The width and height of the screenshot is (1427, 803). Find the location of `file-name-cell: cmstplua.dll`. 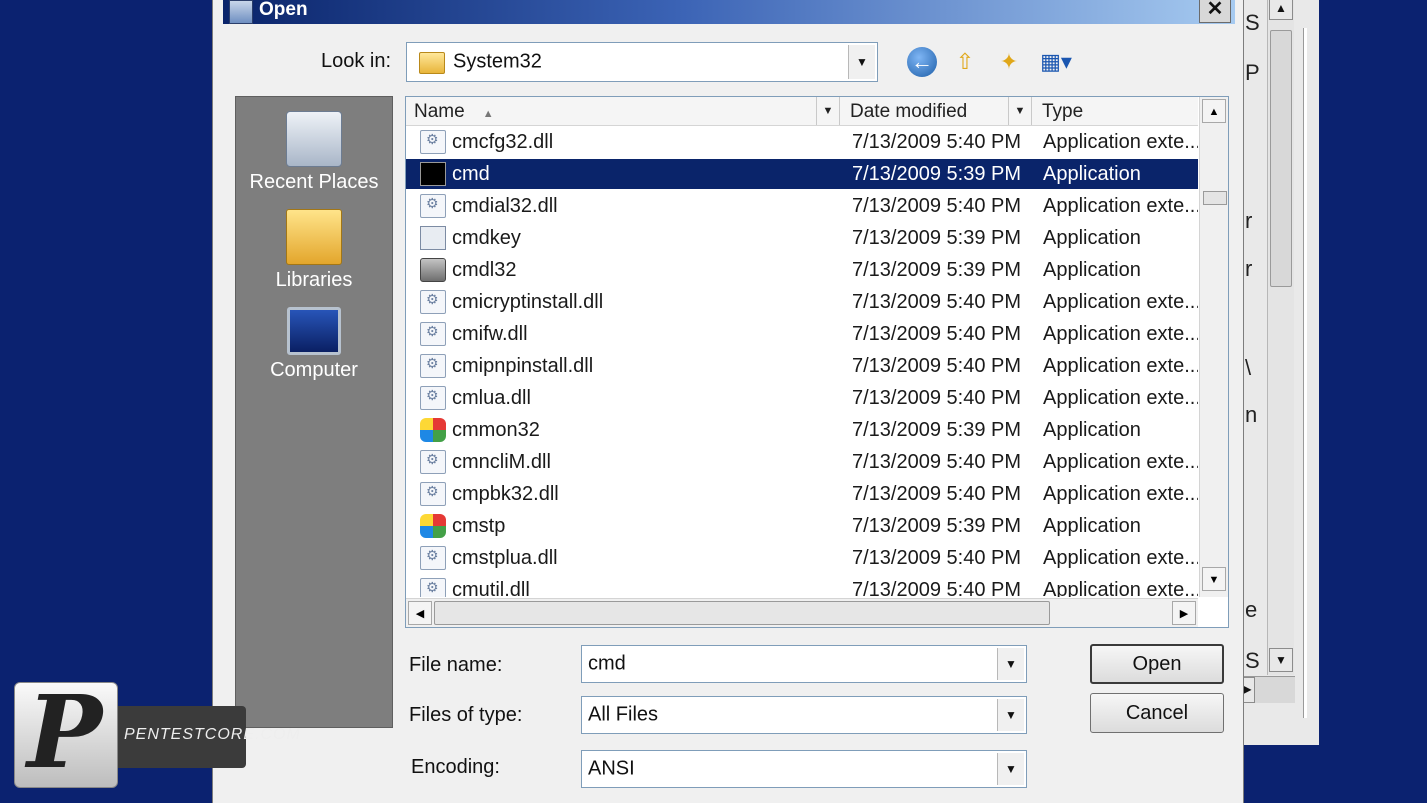

file-name-cell: cmstplua.dll is located at coordinates (505, 558).